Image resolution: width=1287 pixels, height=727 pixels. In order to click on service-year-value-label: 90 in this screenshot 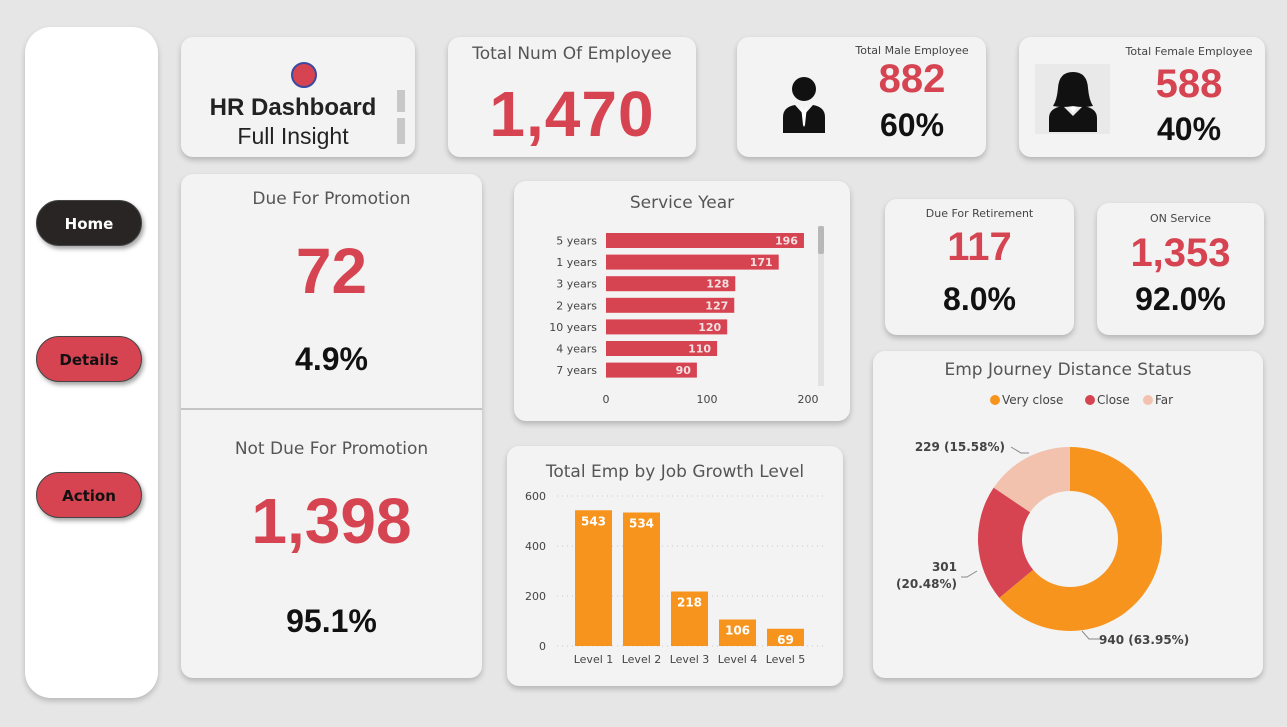, I will do `click(684, 370)`.